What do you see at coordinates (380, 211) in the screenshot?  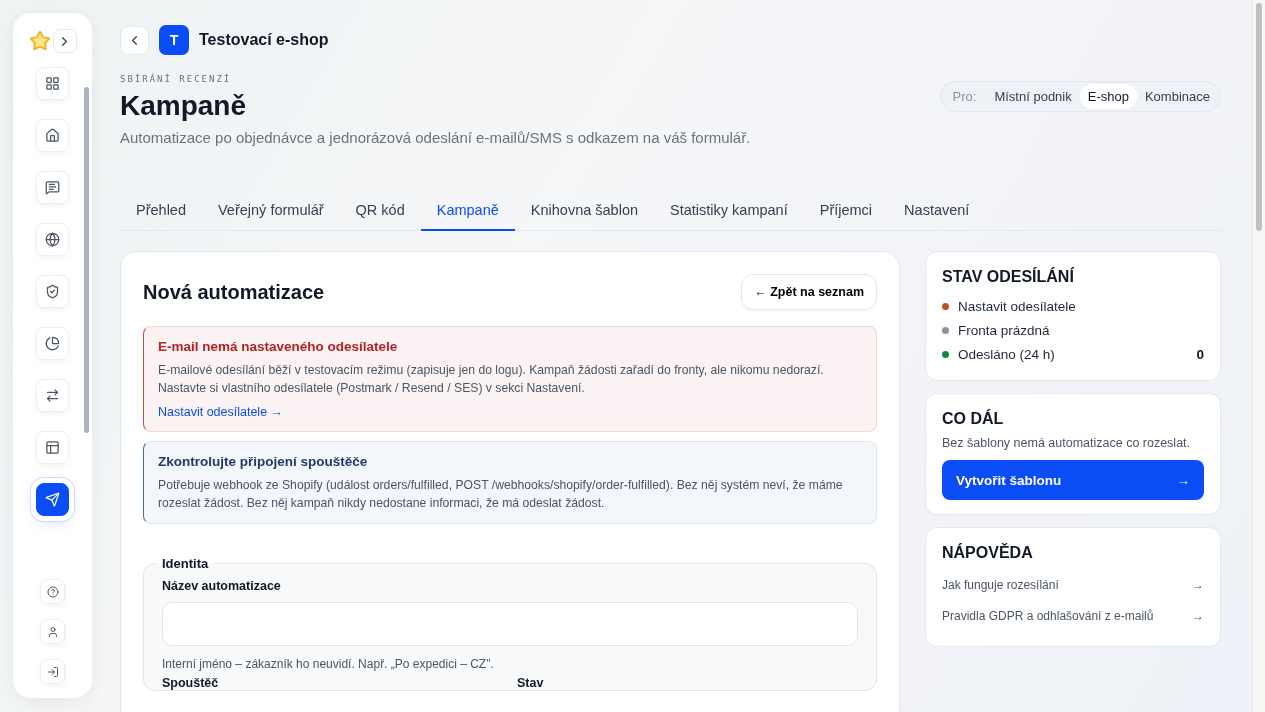 I see `tab: QR kód` at bounding box center [380, 211].